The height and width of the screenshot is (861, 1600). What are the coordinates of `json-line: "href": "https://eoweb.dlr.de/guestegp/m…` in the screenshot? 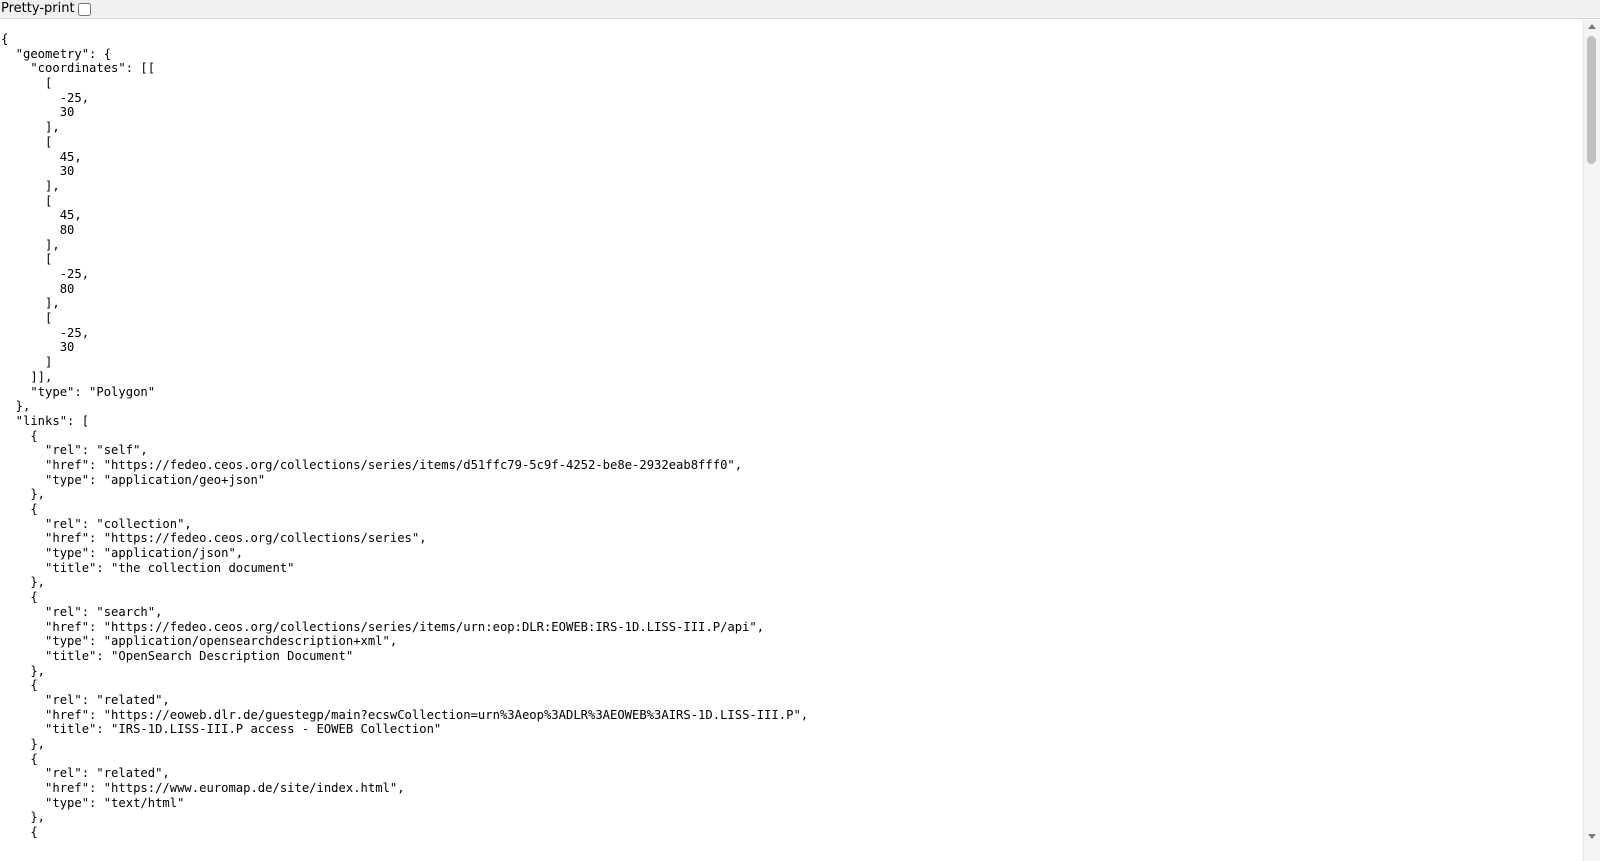 It's located at (405, 714).